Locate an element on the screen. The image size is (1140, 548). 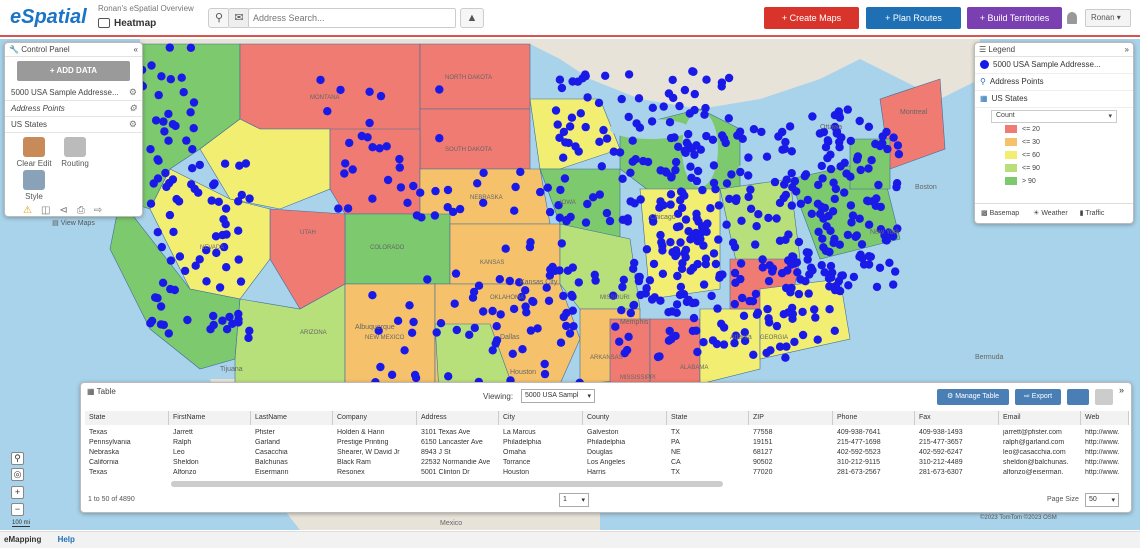
settings-icon is located at coordinates (1104, 397).